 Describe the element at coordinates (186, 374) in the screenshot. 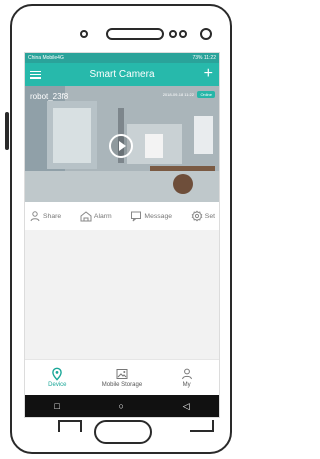

I see `person-icon` at that location.